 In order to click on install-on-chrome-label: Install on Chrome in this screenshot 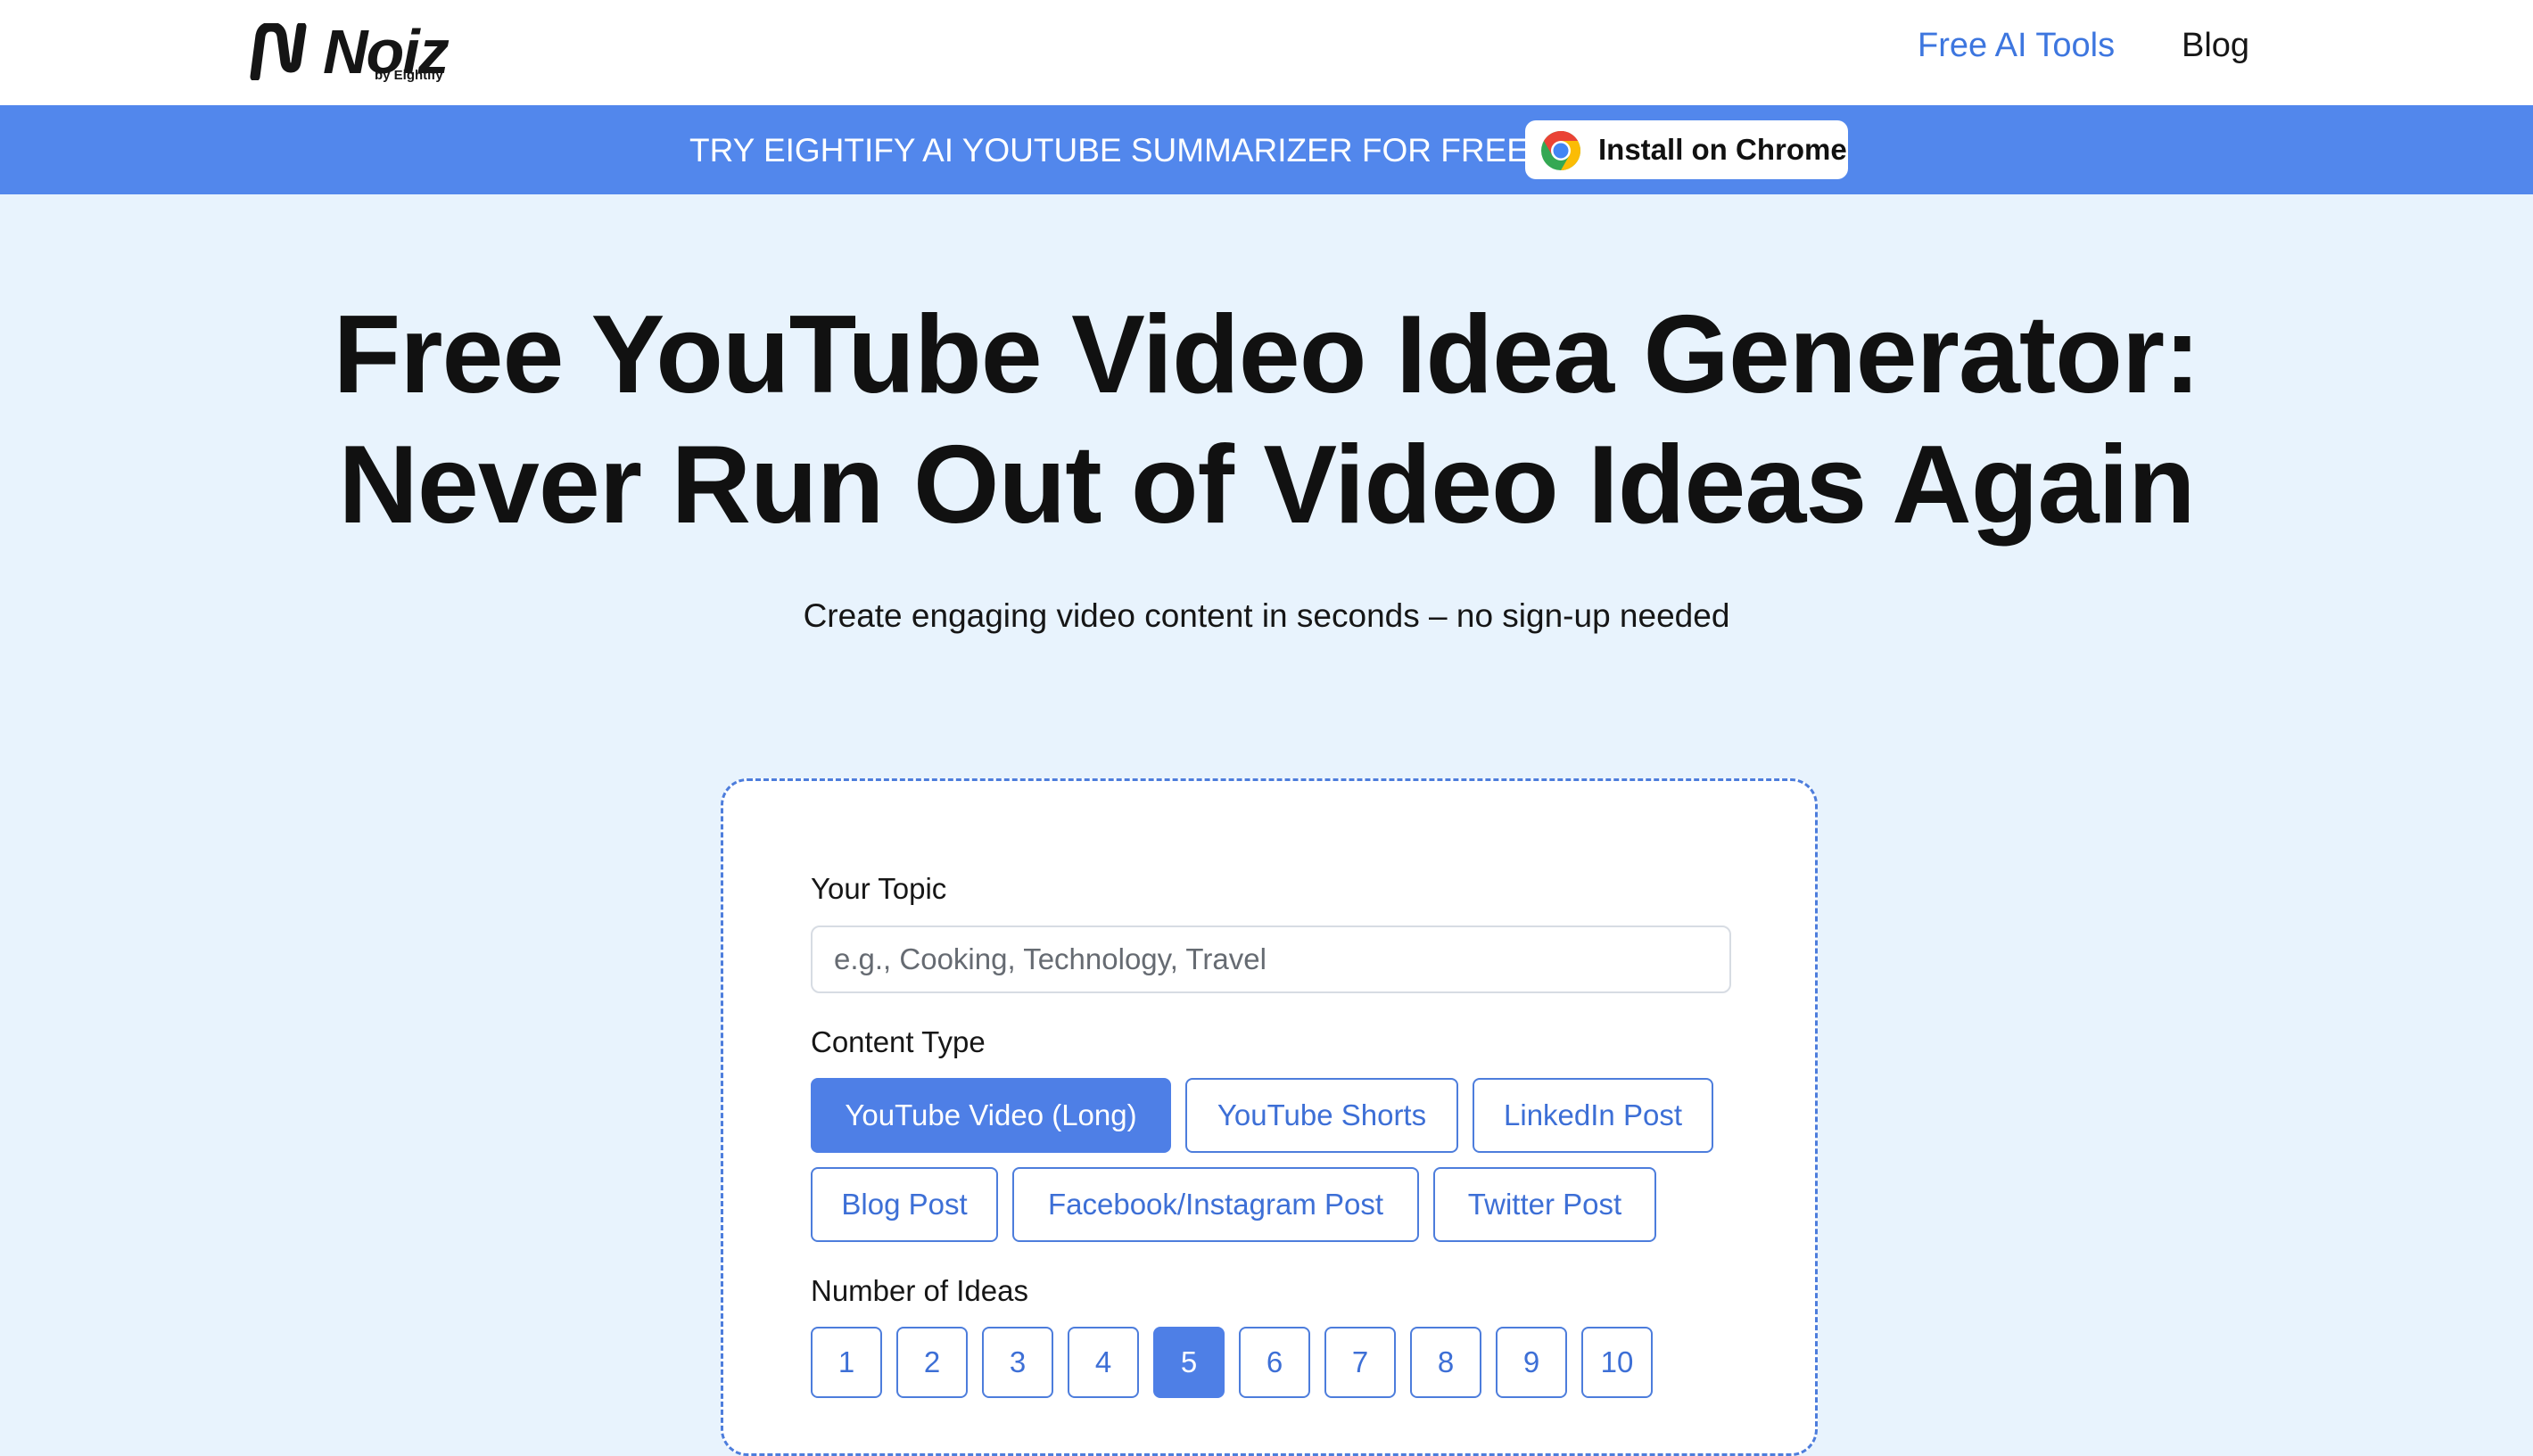, I will do `click(1723, 149)`.